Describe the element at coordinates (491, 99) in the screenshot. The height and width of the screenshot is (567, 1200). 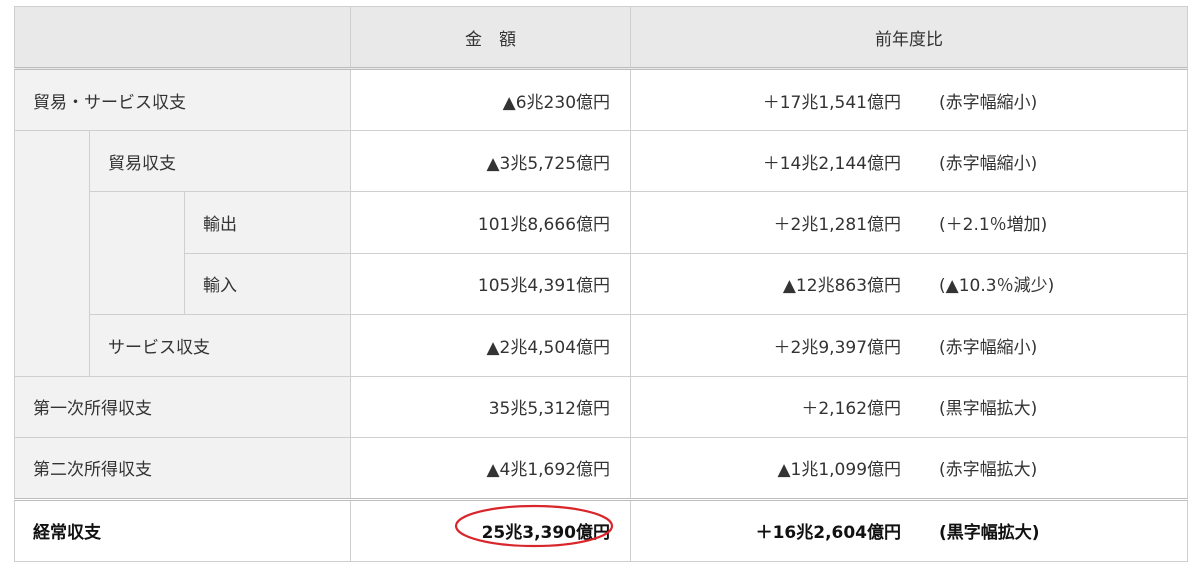
I see `amount-trade-services: ▲6兆230億円` at that location.